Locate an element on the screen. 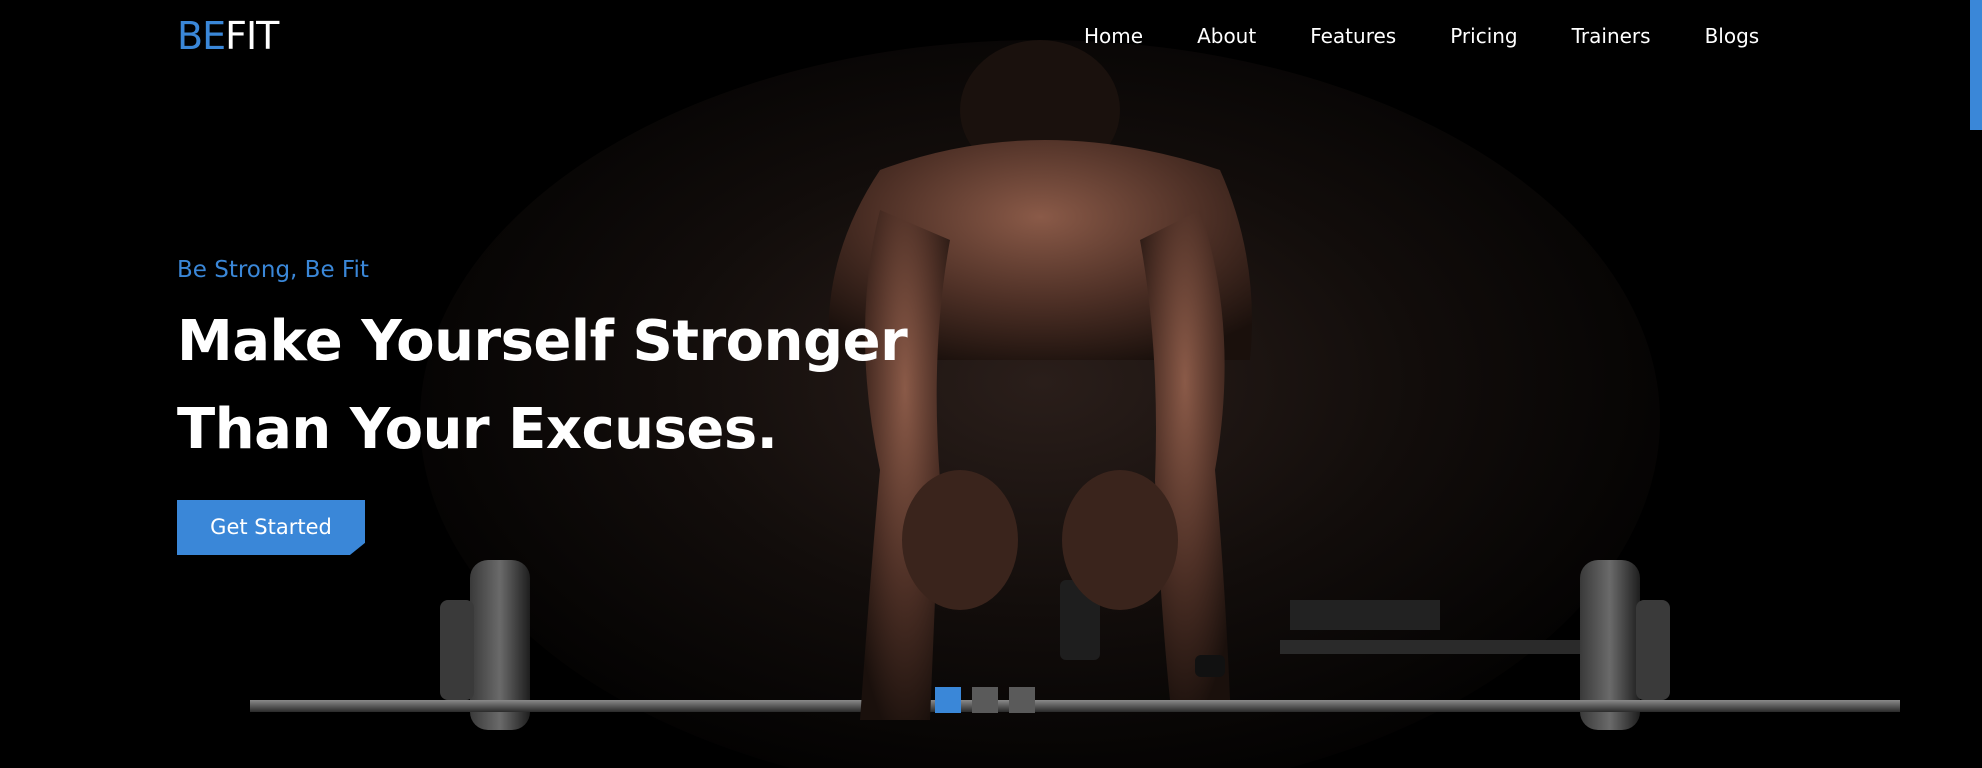 The image size is (1982, 768). brand-logo: BEFIT is located at coordinates (228, 36).